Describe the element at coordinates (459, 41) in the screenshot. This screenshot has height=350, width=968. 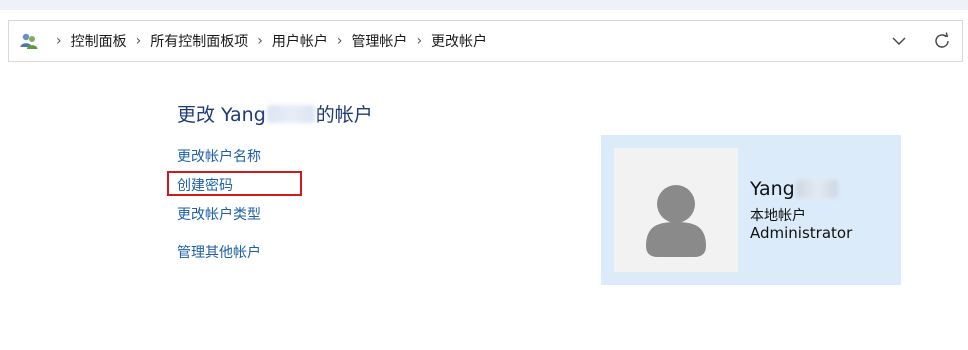
I see `breadcrumb-change-account: 更改帐户` at that location.